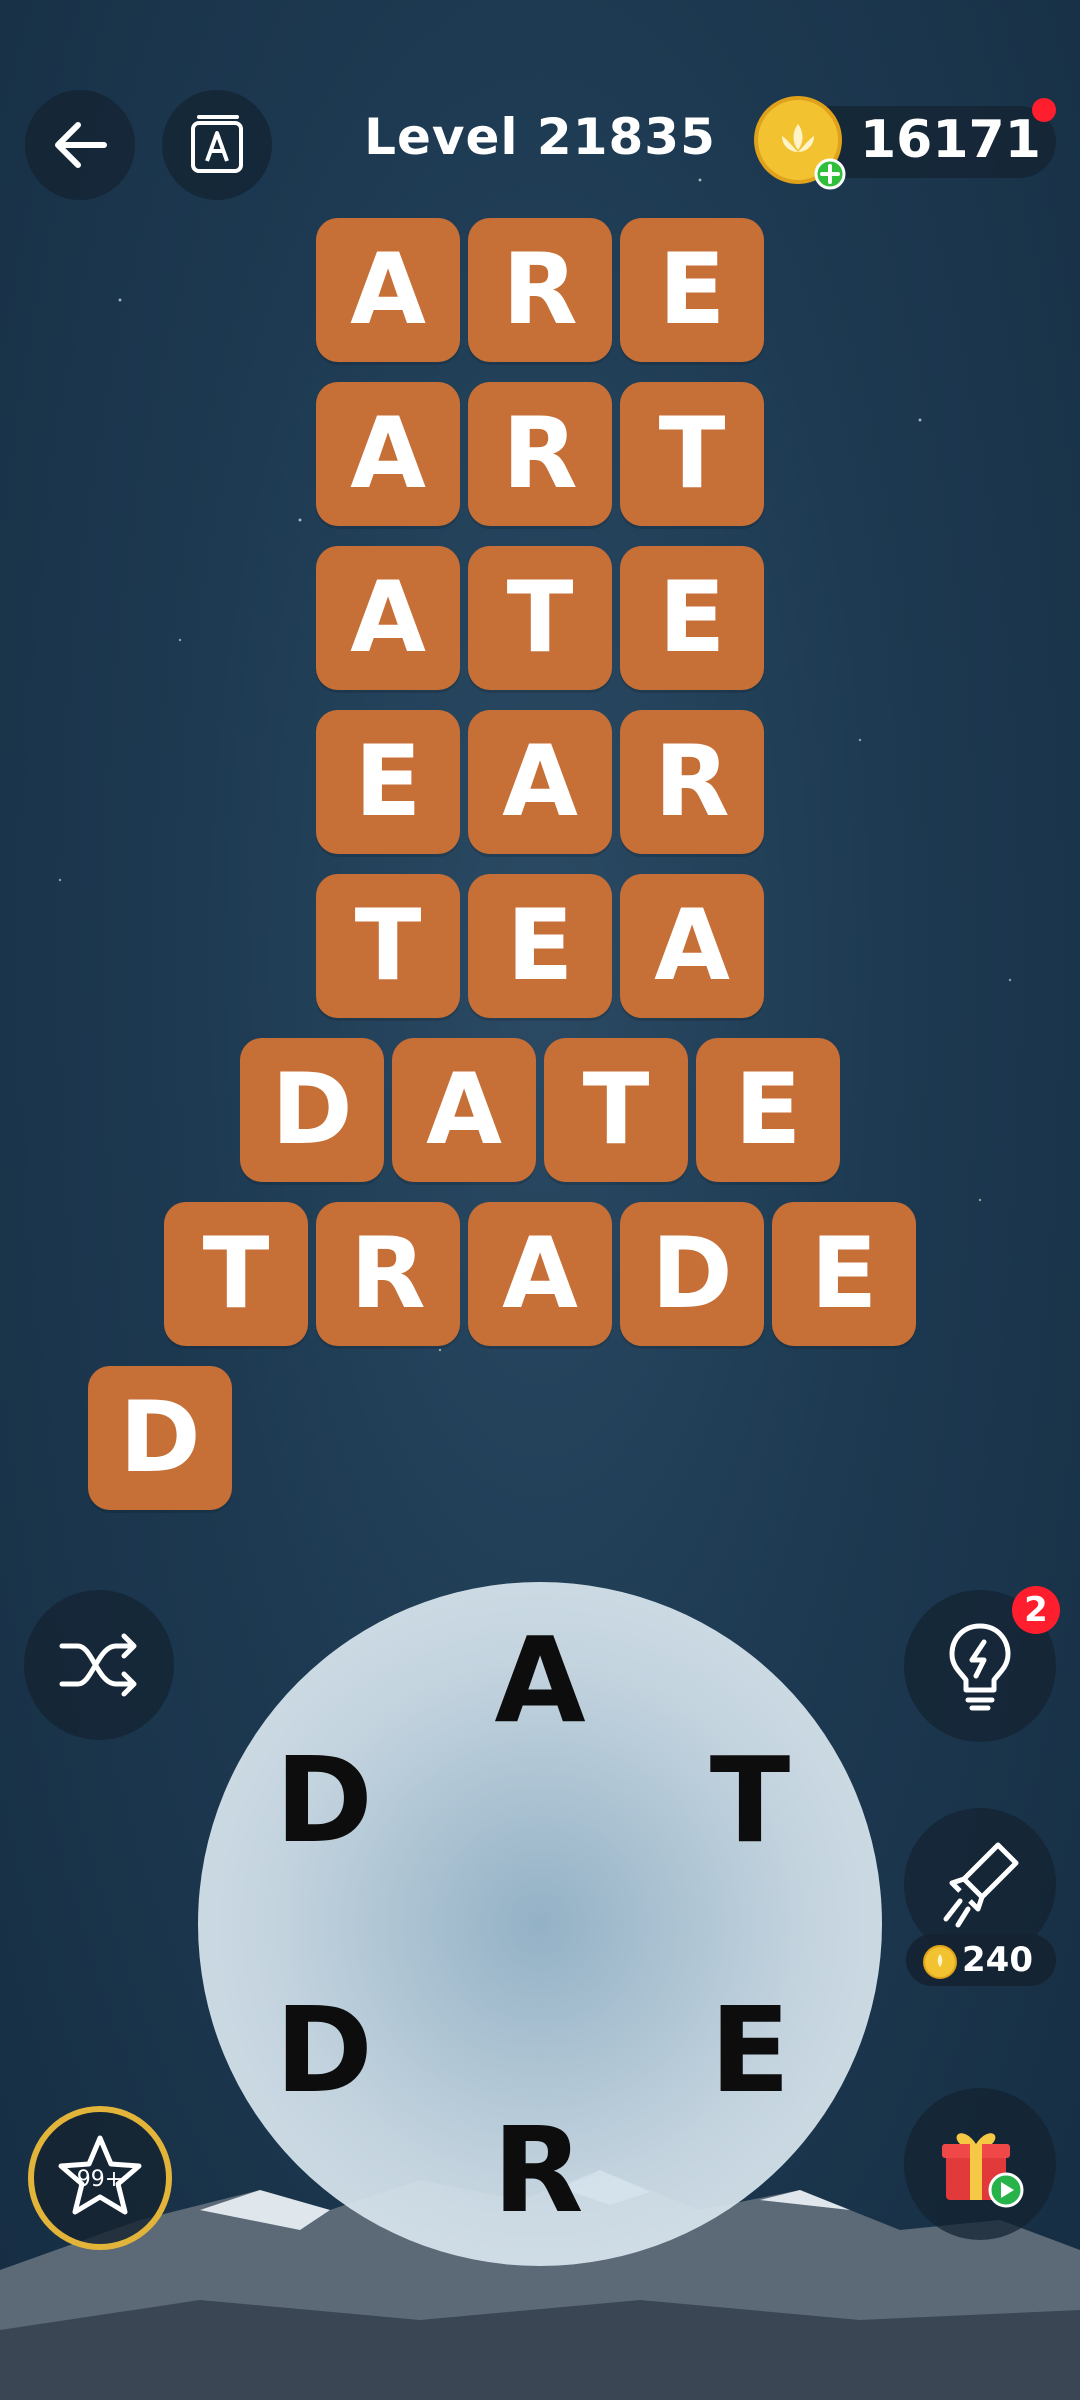 The width and height of the screenshot is (1080, 2400). I want to click on gift-icon, so click(983, 2170).